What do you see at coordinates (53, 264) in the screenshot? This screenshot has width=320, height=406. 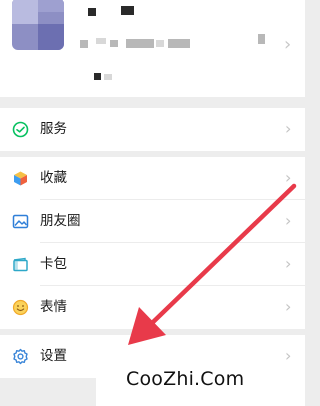 I see `menu-item-label: 卡包` at bounding box center [53, 264].